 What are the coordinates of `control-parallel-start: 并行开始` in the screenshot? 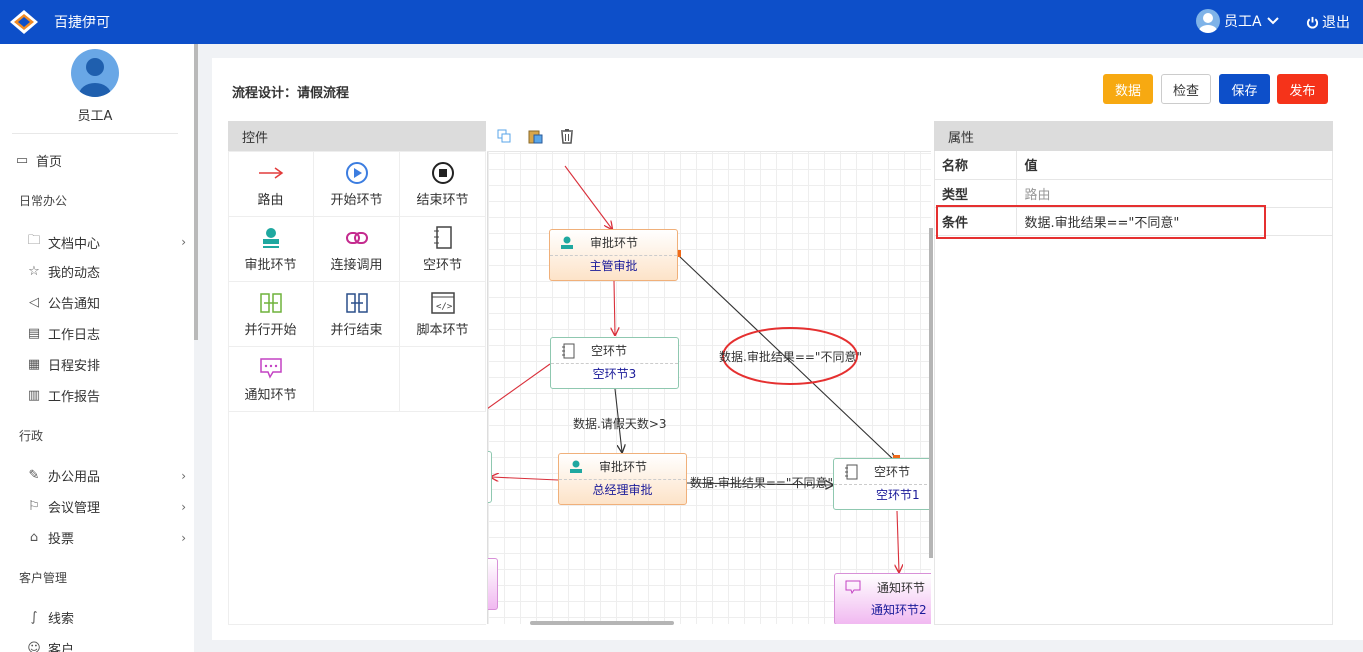 It's located at (271, 314).